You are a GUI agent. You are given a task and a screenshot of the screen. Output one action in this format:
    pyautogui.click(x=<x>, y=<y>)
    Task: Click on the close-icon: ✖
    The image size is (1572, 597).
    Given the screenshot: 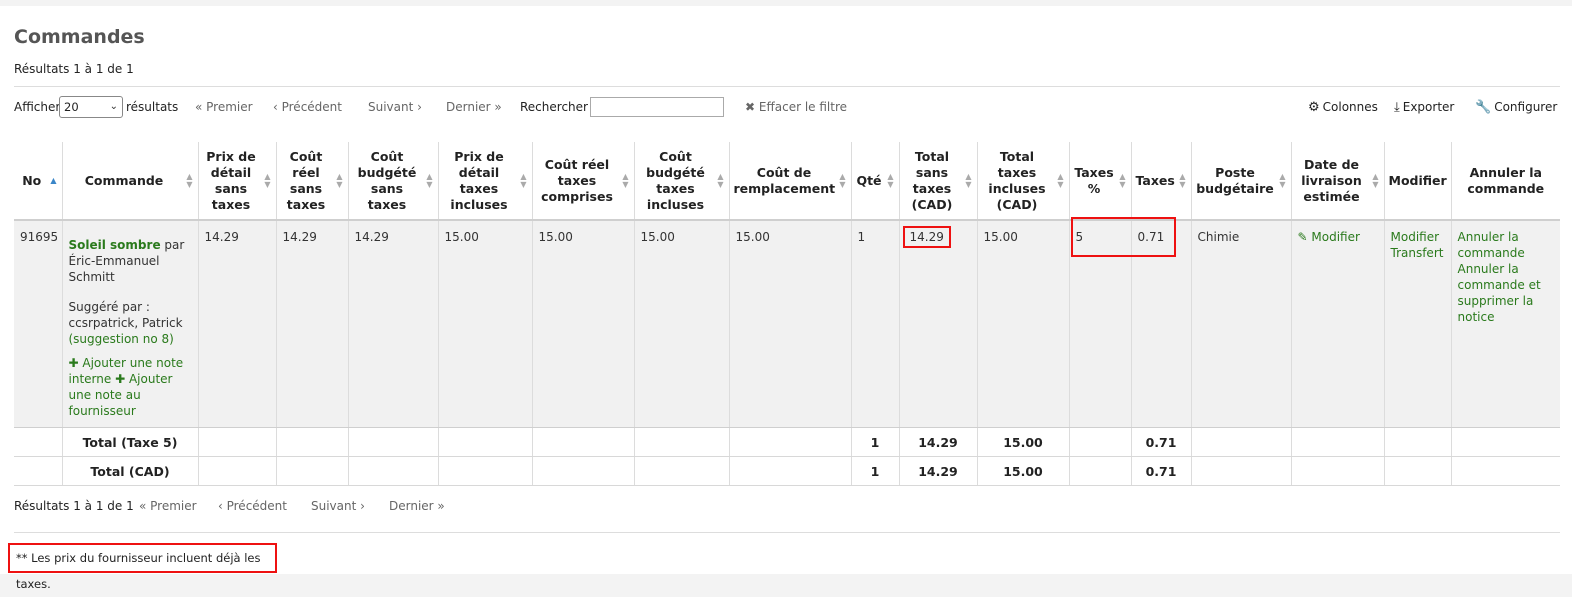 What is the action you would take?
    pyautogui.click(x=750, y=107)
    